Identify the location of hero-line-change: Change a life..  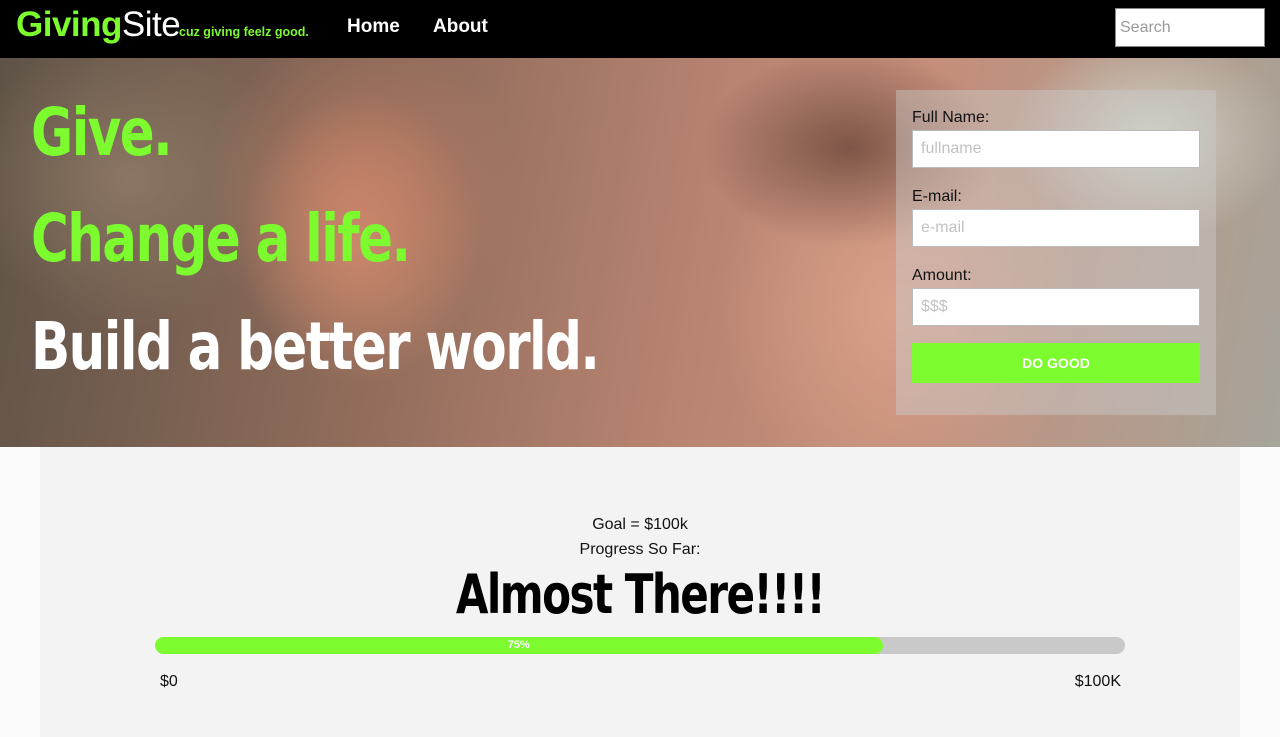
(221, 238).